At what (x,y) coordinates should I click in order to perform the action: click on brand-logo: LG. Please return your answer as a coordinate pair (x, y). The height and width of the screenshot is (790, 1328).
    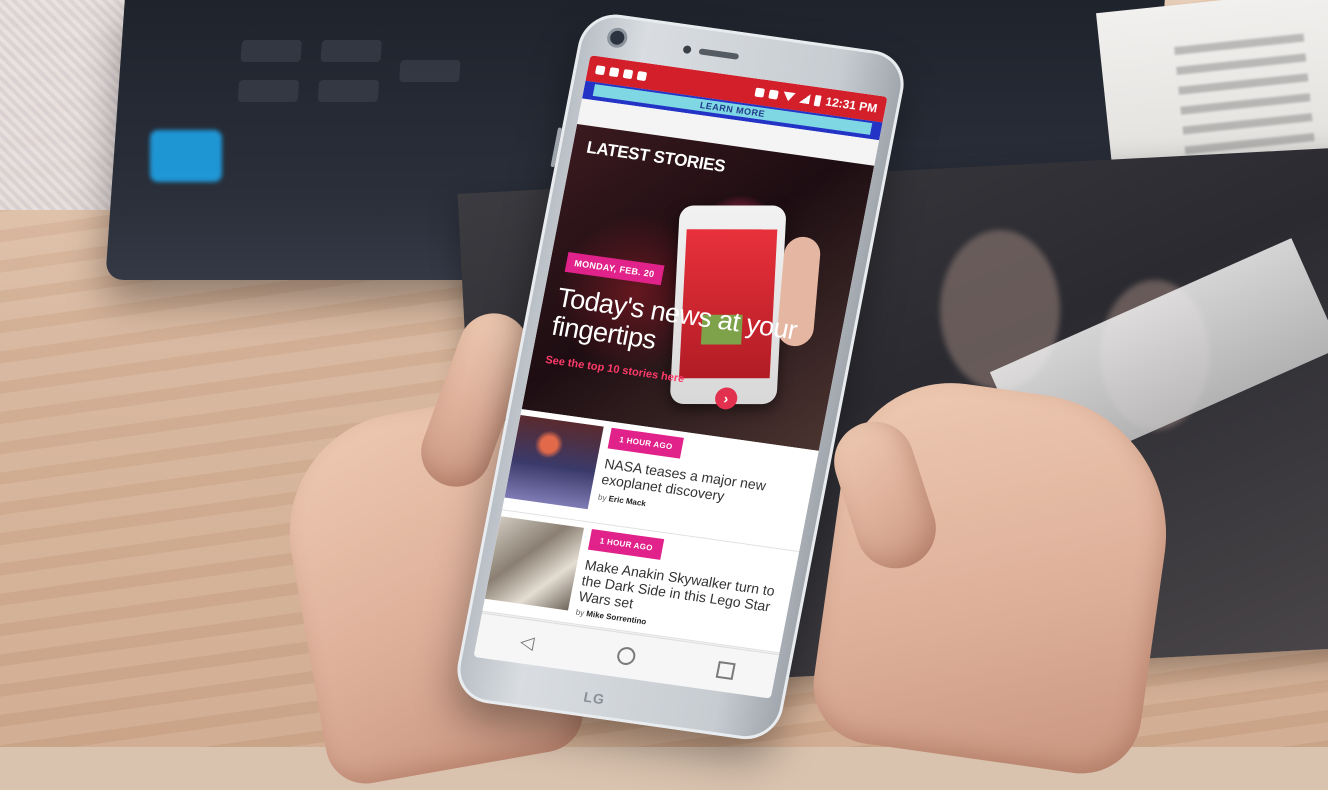
    Looking at the image, I should click on (594, 698).